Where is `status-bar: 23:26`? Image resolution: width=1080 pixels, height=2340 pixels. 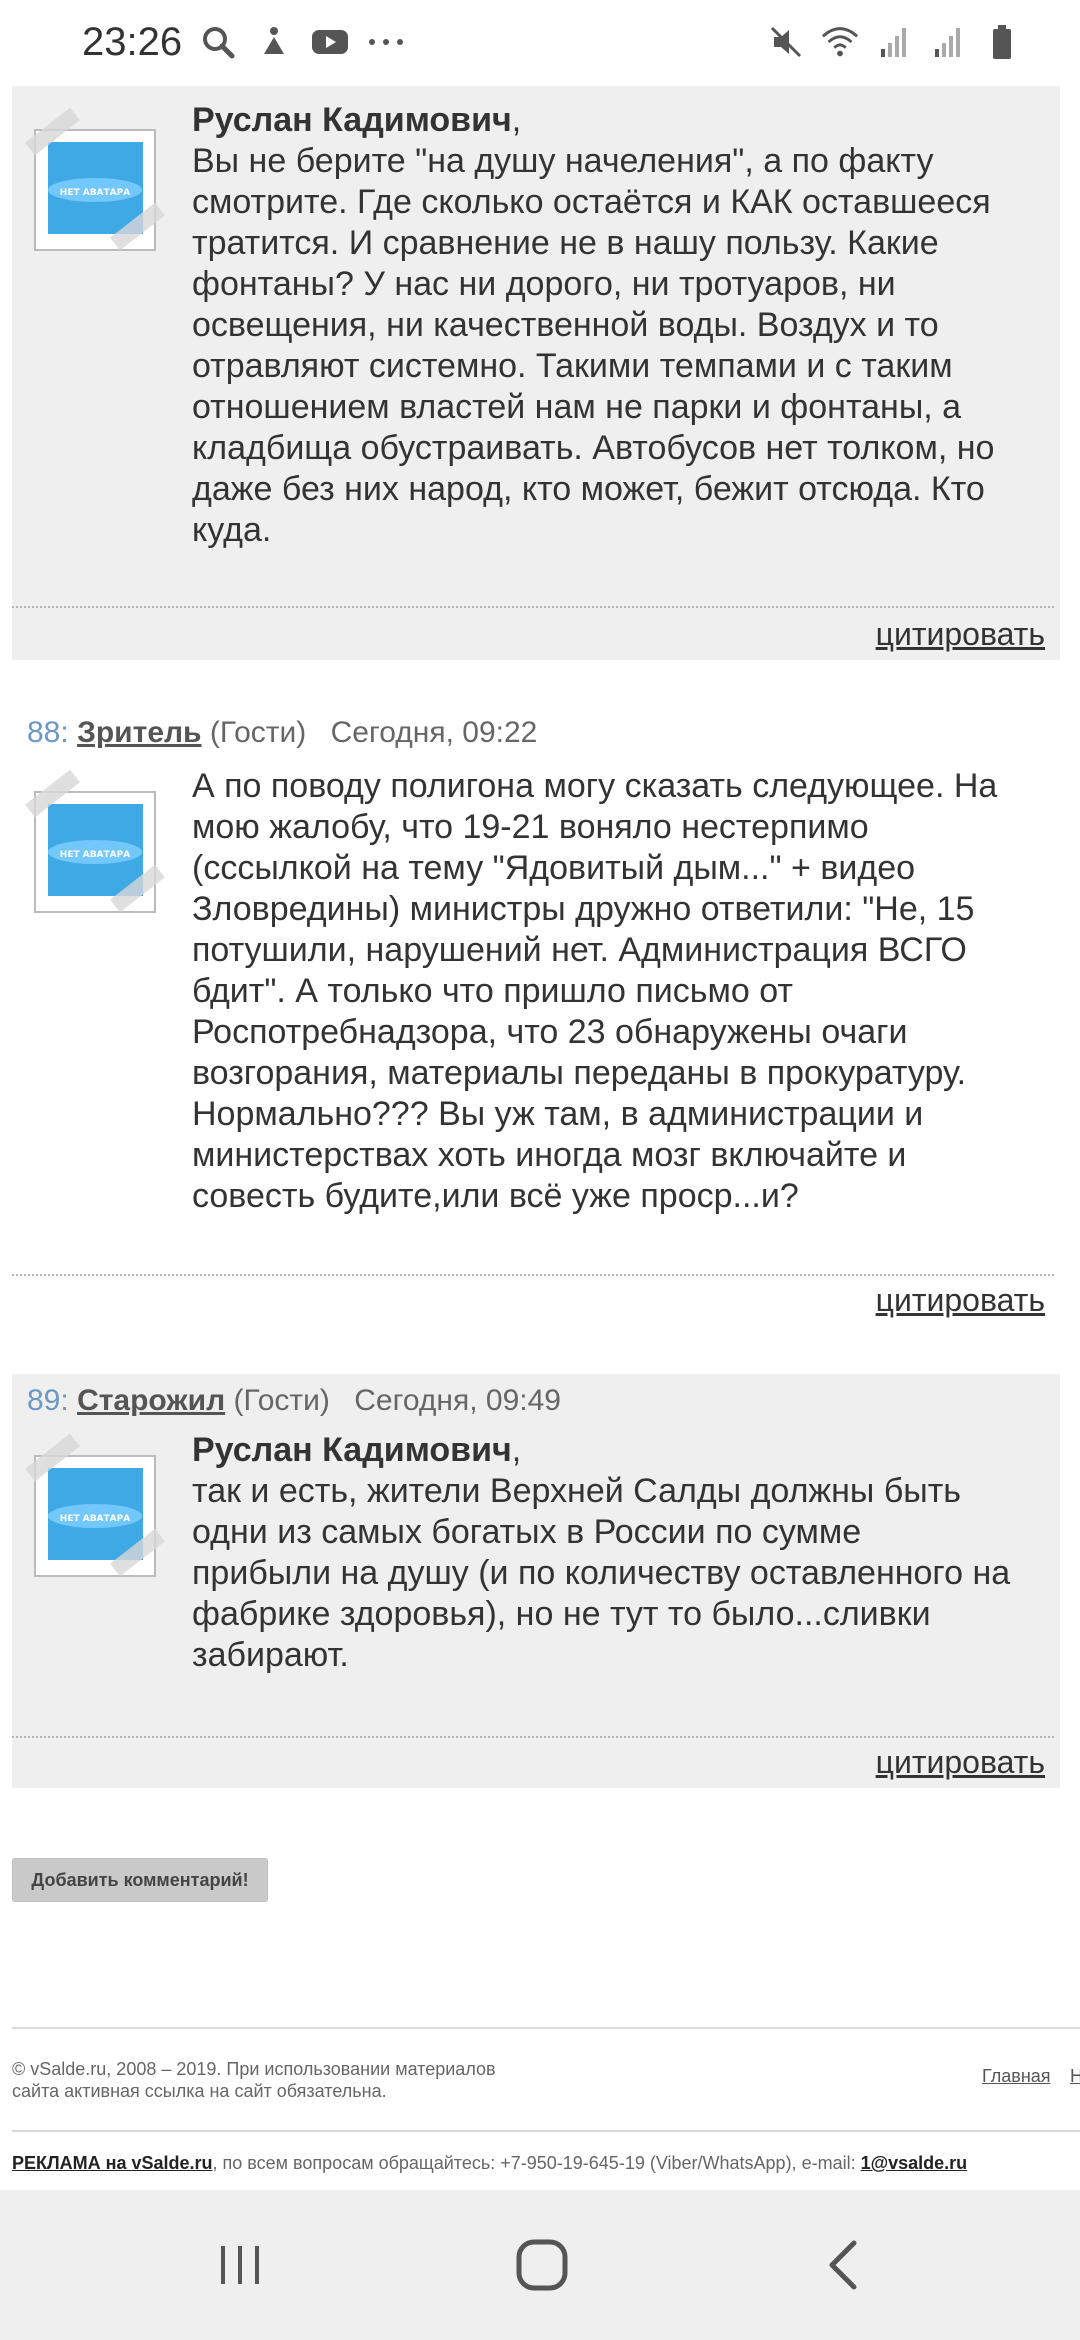
status-bar: 23:26 is located at coordinates (540, 43).